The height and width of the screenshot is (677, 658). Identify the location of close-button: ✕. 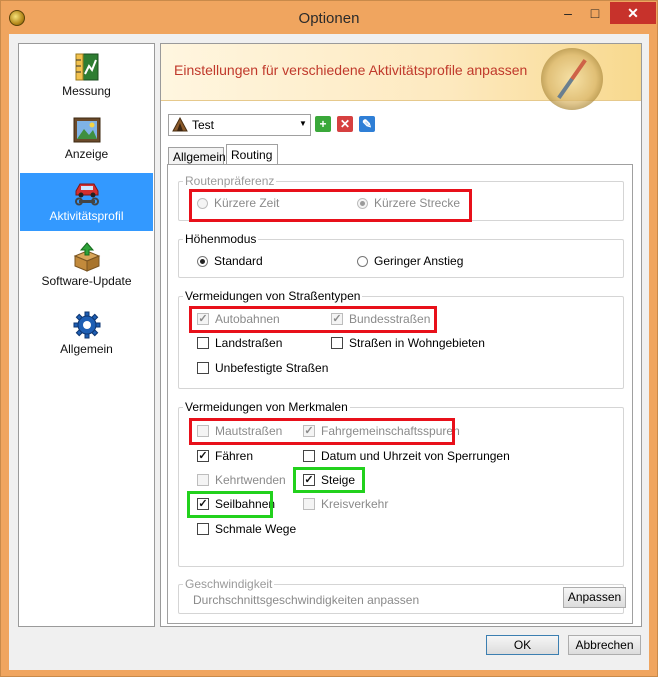
(633, 13).